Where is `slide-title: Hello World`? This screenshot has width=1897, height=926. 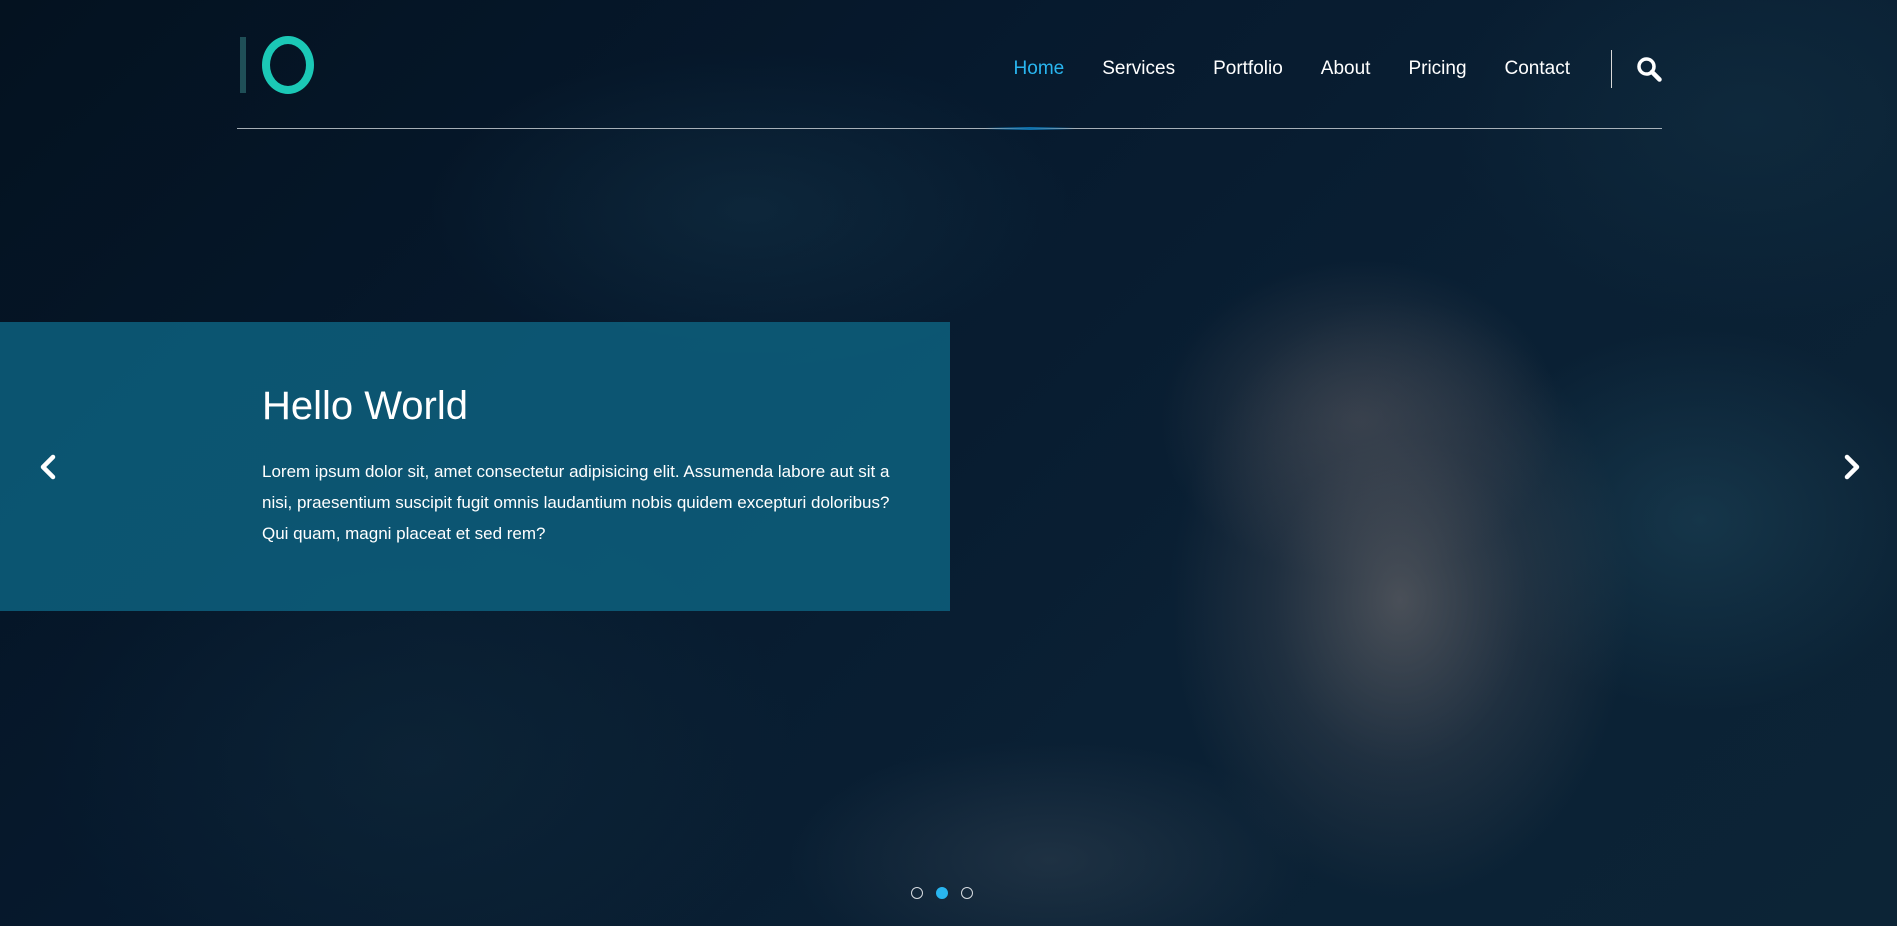 slide-title: Hello World is located at coordinates (365, 406).